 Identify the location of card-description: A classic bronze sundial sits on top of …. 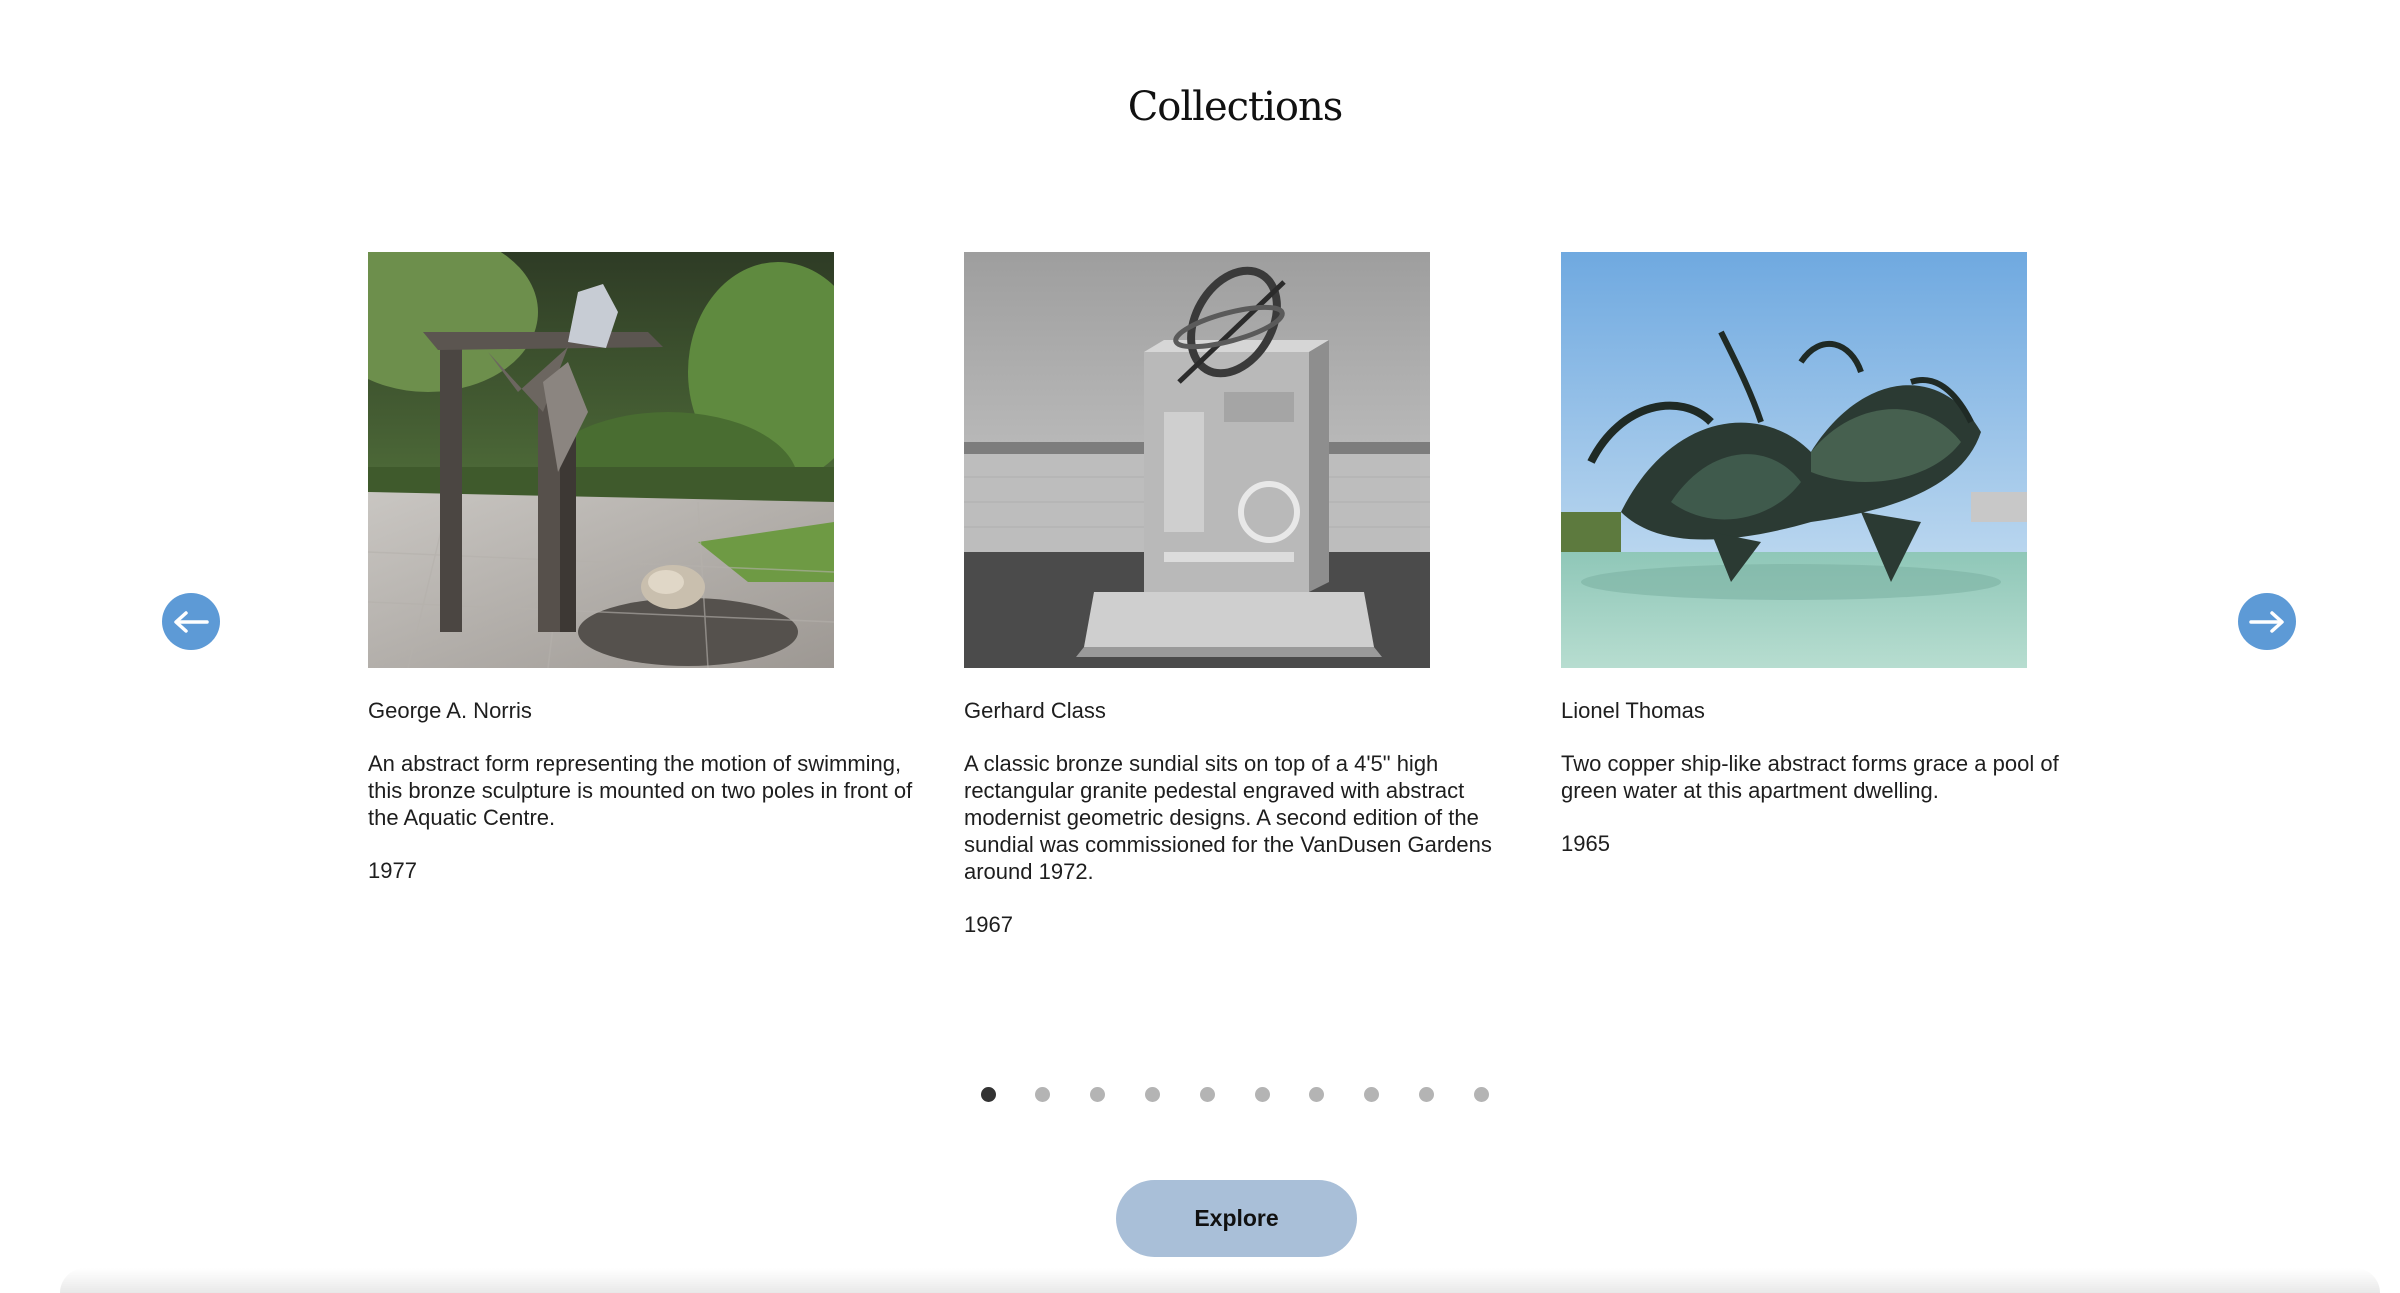
(1228, 817).